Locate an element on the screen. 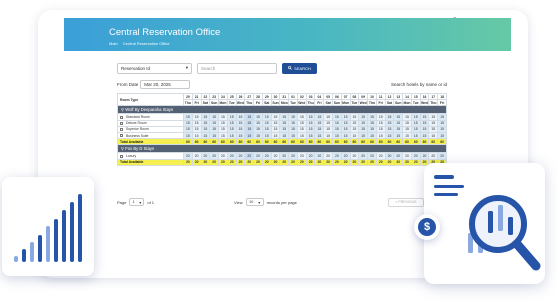  search-input: Search is located at coordinates (237, 68).